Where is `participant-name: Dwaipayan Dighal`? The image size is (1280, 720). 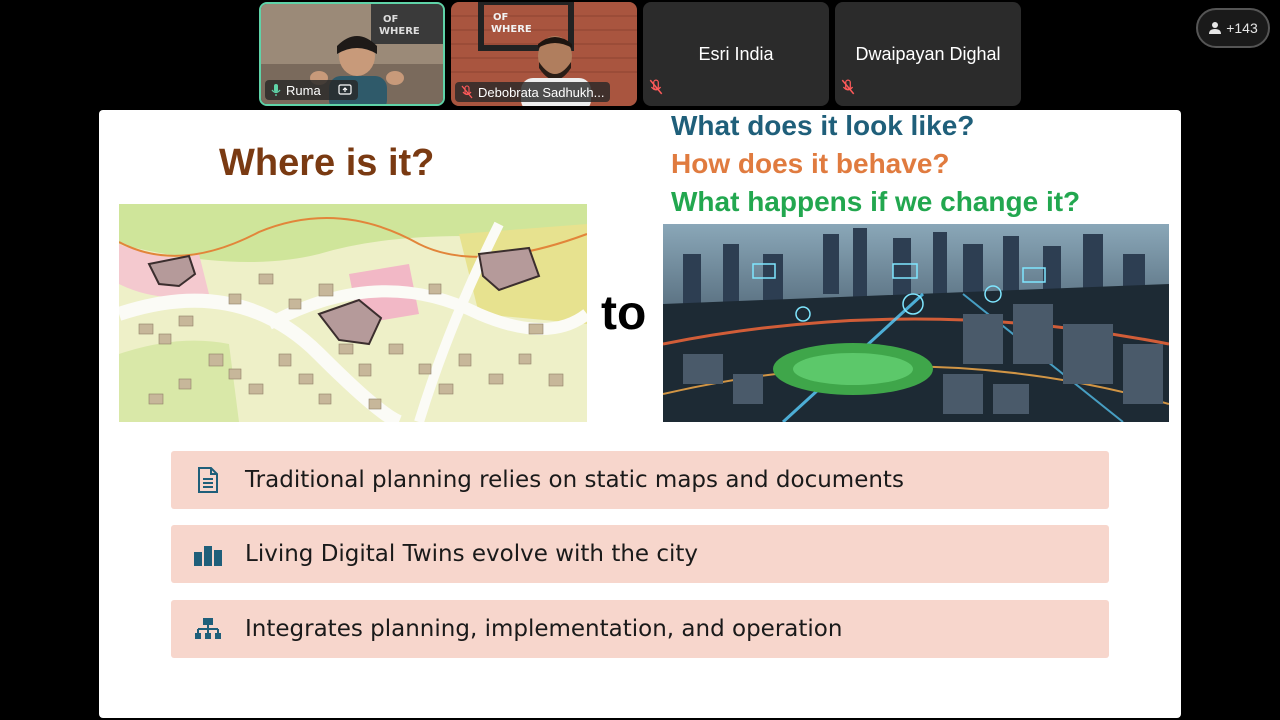 participant-name: Dwaipayan Dighal is located at coordinates (928, 54).